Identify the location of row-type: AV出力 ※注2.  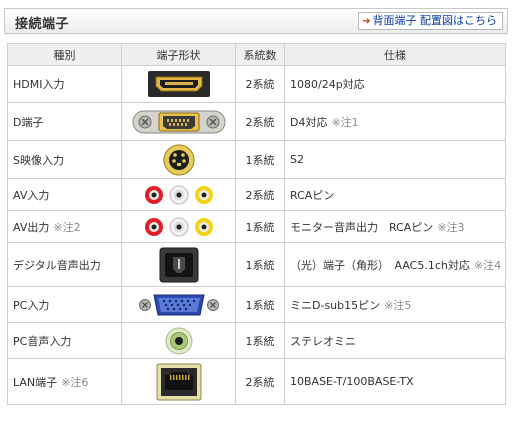
(64, 226).